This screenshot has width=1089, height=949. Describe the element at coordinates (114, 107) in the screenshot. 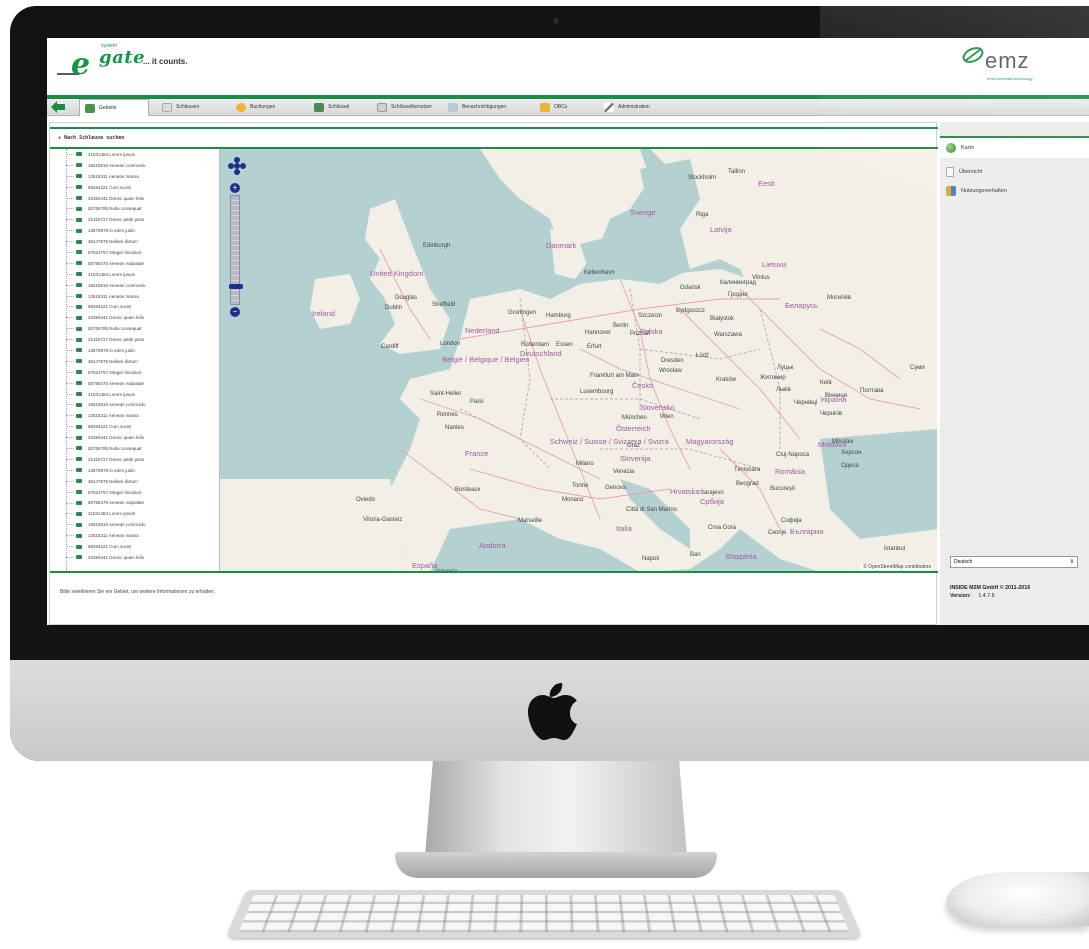

I see `tab-gebiete: Gebiete` at that location.